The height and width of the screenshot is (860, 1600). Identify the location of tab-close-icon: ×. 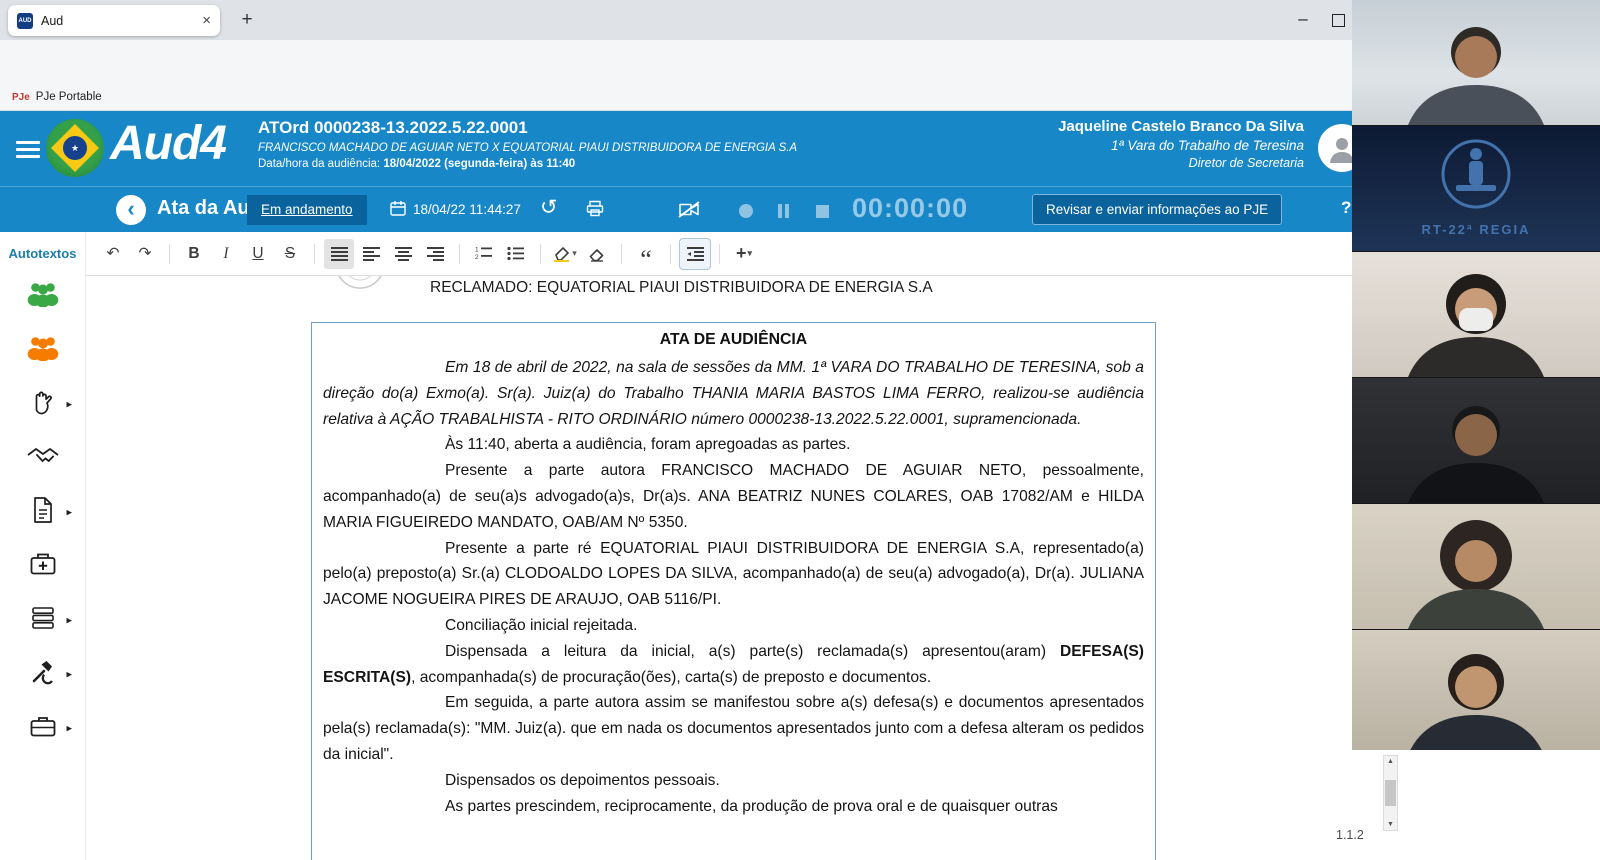
(206, 20).